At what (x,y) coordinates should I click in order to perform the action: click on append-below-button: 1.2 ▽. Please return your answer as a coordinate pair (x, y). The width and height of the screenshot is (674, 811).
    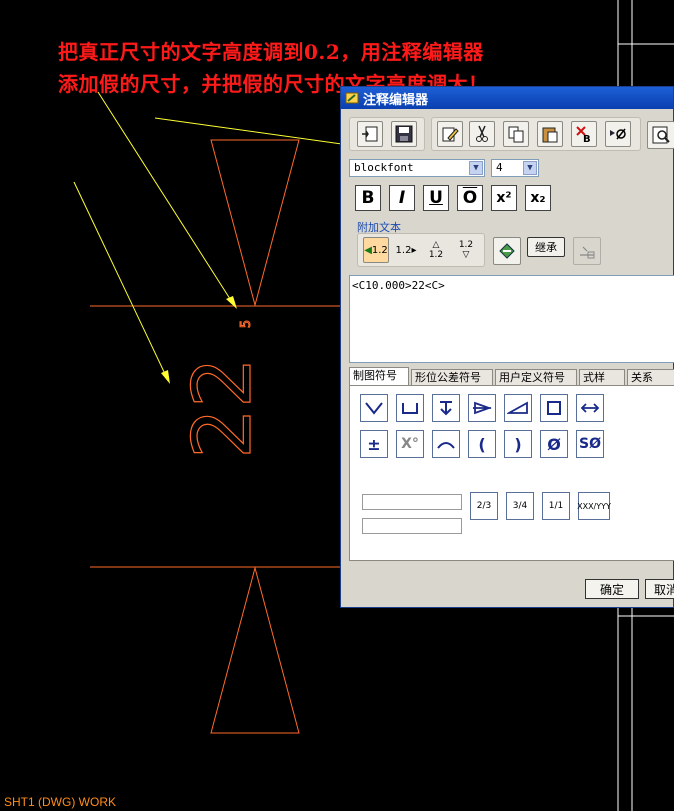
    Looking at the image, I should click on (466, 250).